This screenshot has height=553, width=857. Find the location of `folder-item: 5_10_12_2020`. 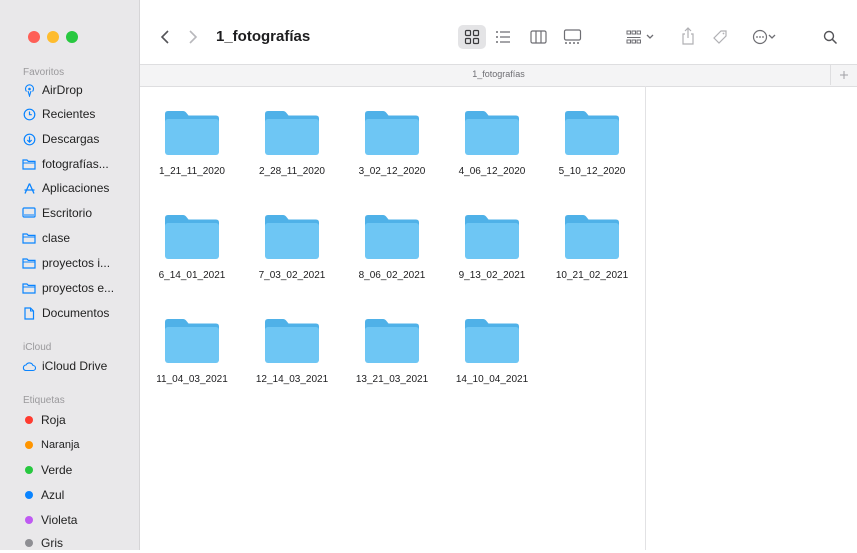

folder-item: 5_10_12_2020 is located at coordinates (592, 143).